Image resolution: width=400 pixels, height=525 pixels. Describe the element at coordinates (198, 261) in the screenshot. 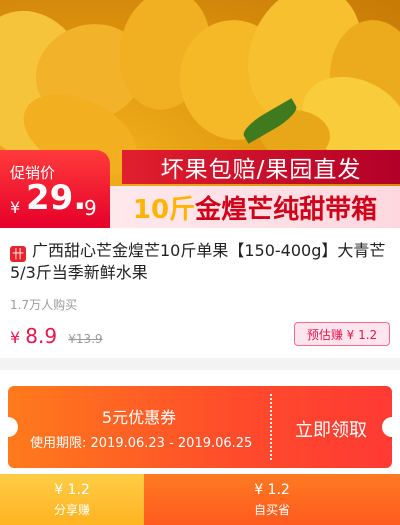

I see `product-title: 广西甜心芒金煌芒10斤单果【150-400g】大青芒5/3斤当季新鲜水果` at that location.